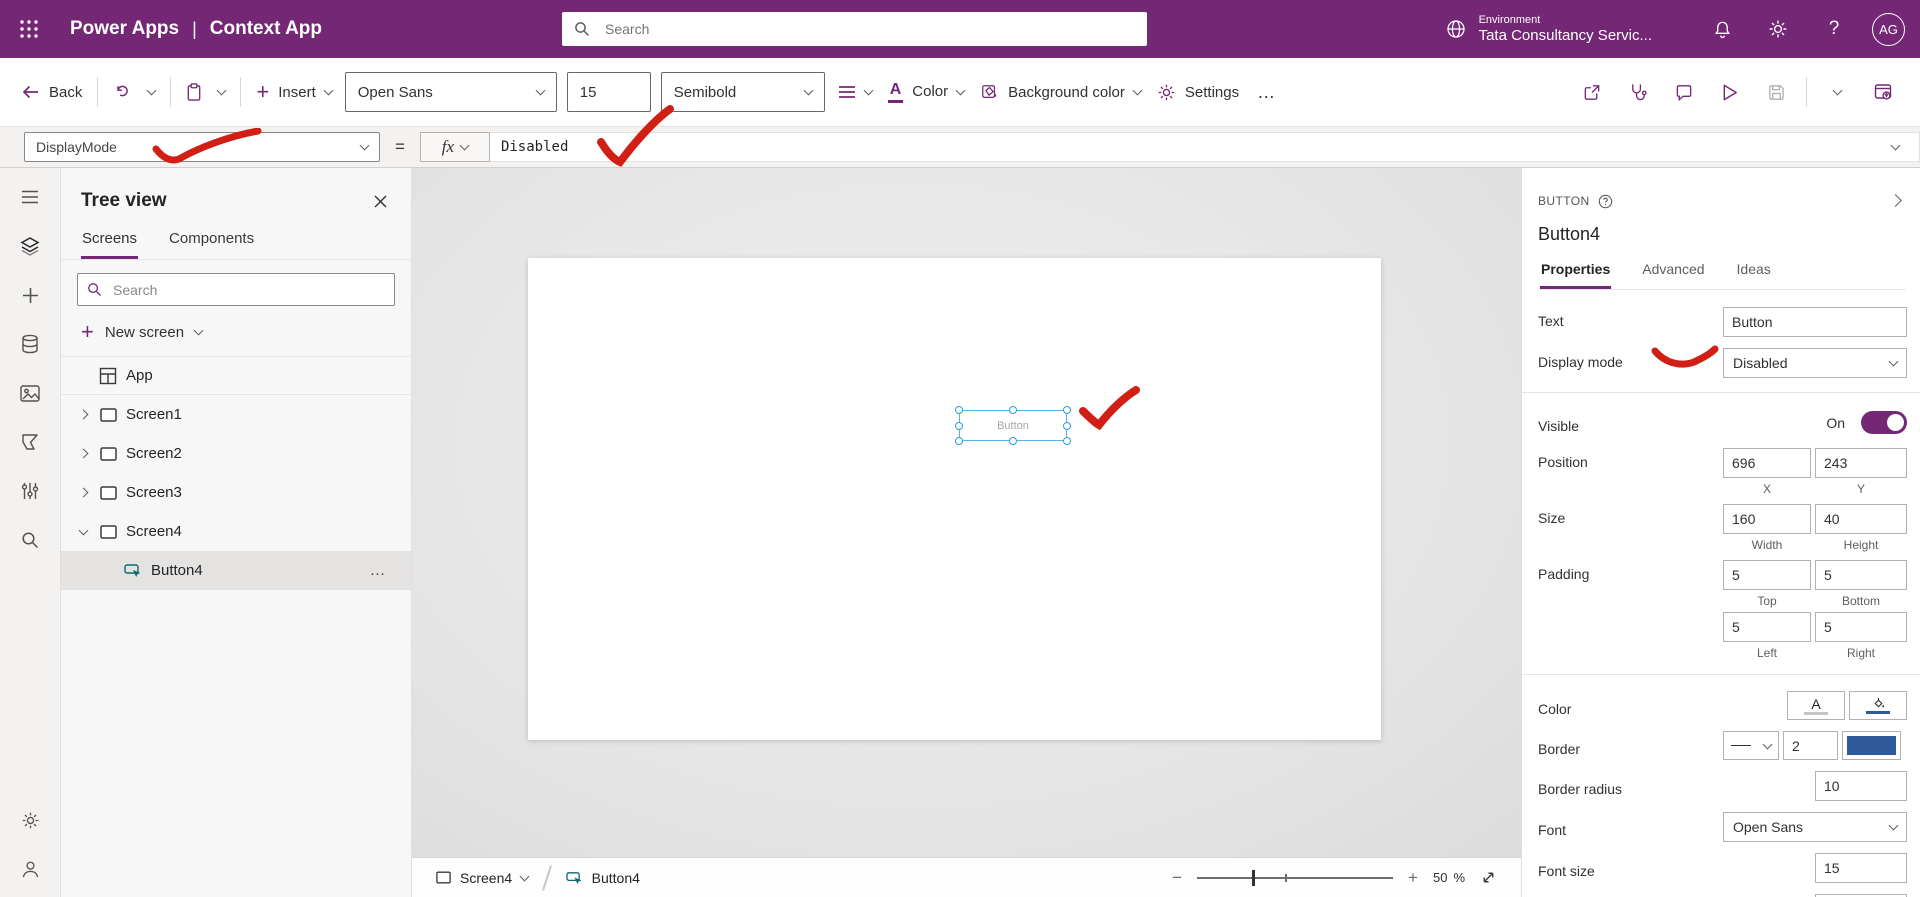 Image resolution: width=1920 pixels, height=897 pixels. What do you see at coordinates (248, 289) in the screenshot?
I see `tree-search-input` at bounding box center [248, 289].